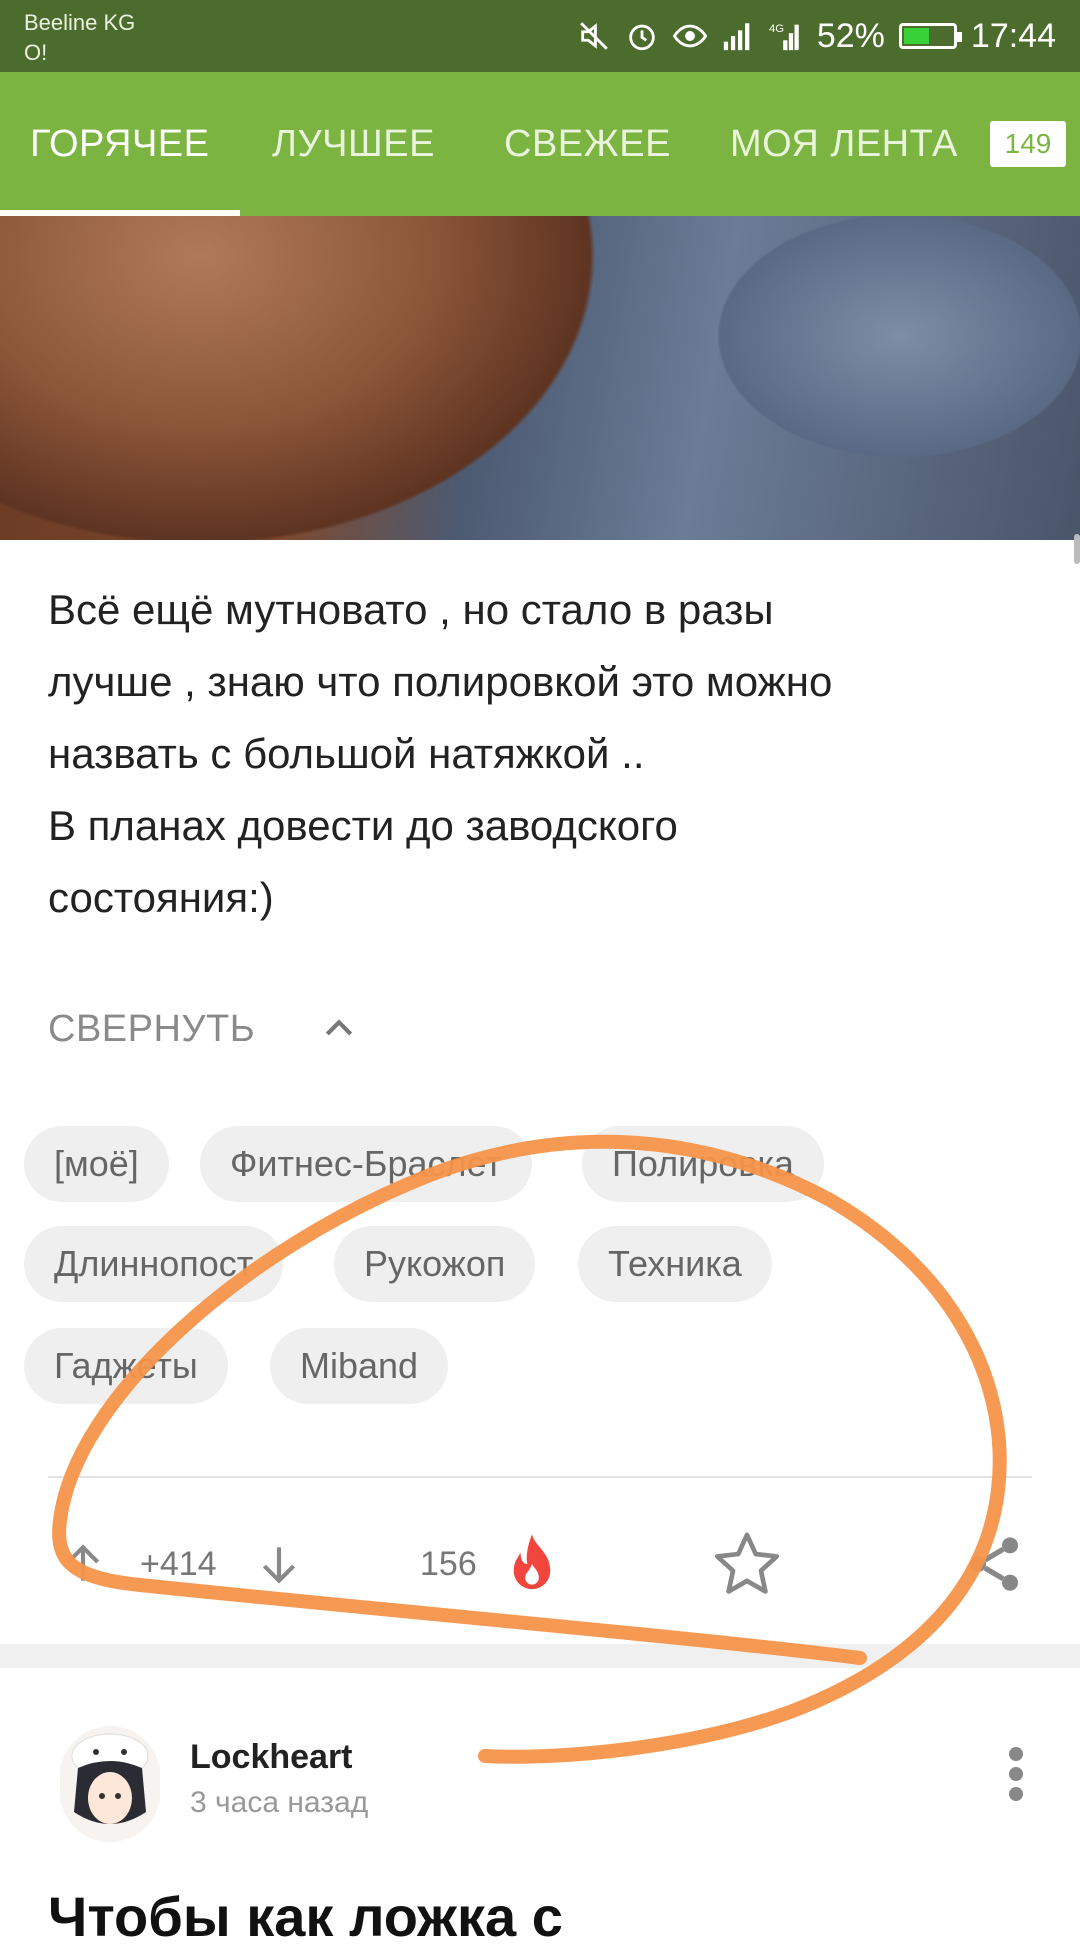 This screenshot has height=1949, width=1080. What do you see at coordinates (1013, 35) in the screenshot?
I see `clock: 17:44` at bounding box center [1013, 35].